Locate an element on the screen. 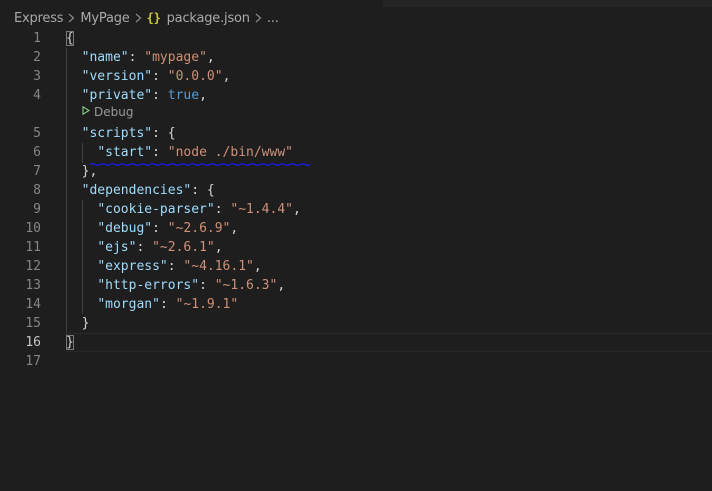 Image resolution: width=712 pixels, height=491 pixels. line-number: 12 is located at coordinates (33, 266).